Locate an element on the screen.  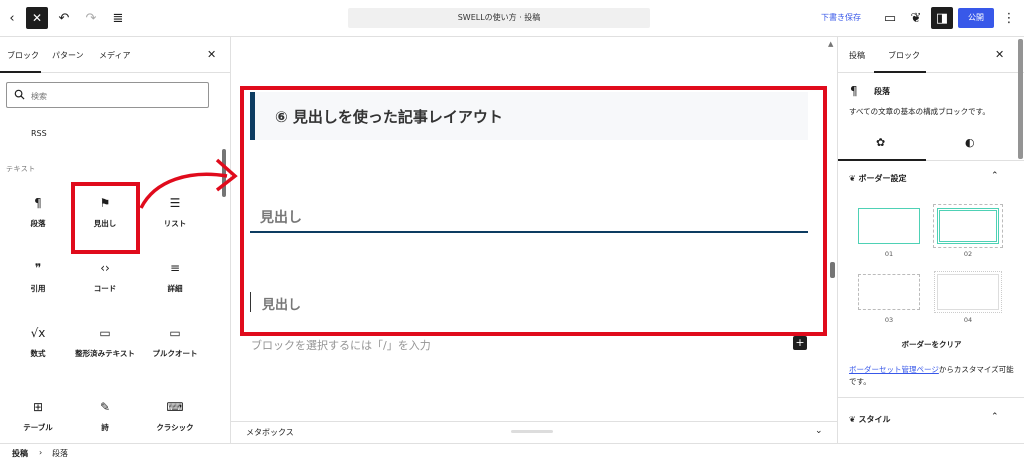
category-heading: テキスト is located at coordinates (21, 169).